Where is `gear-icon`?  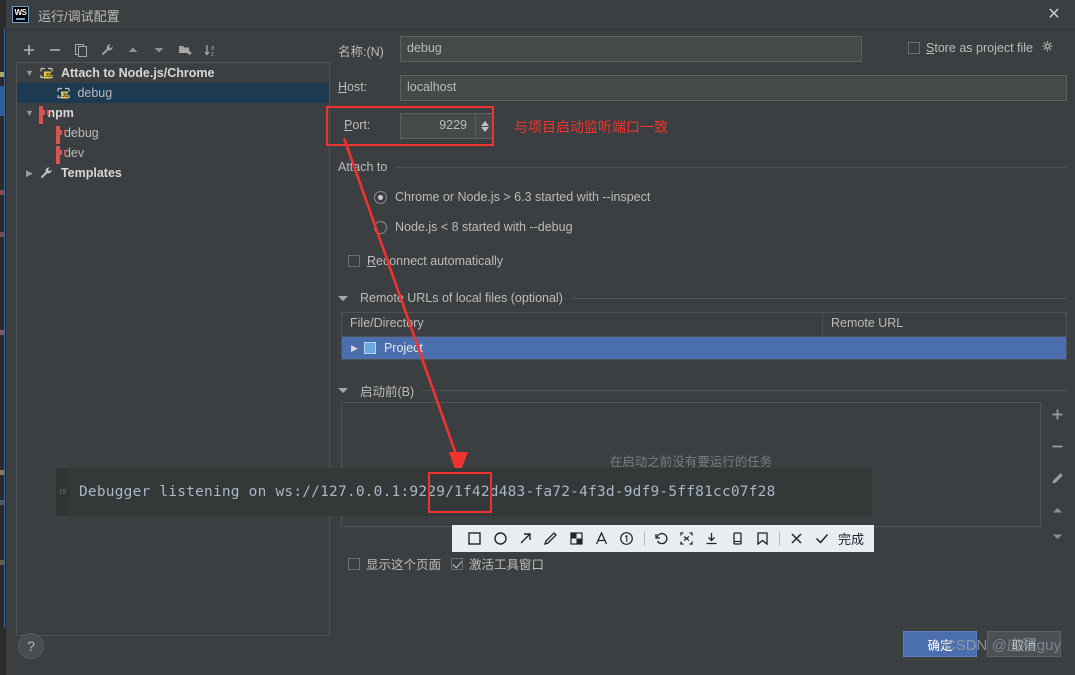 gear-icon is located at coordinates (1047, 48).